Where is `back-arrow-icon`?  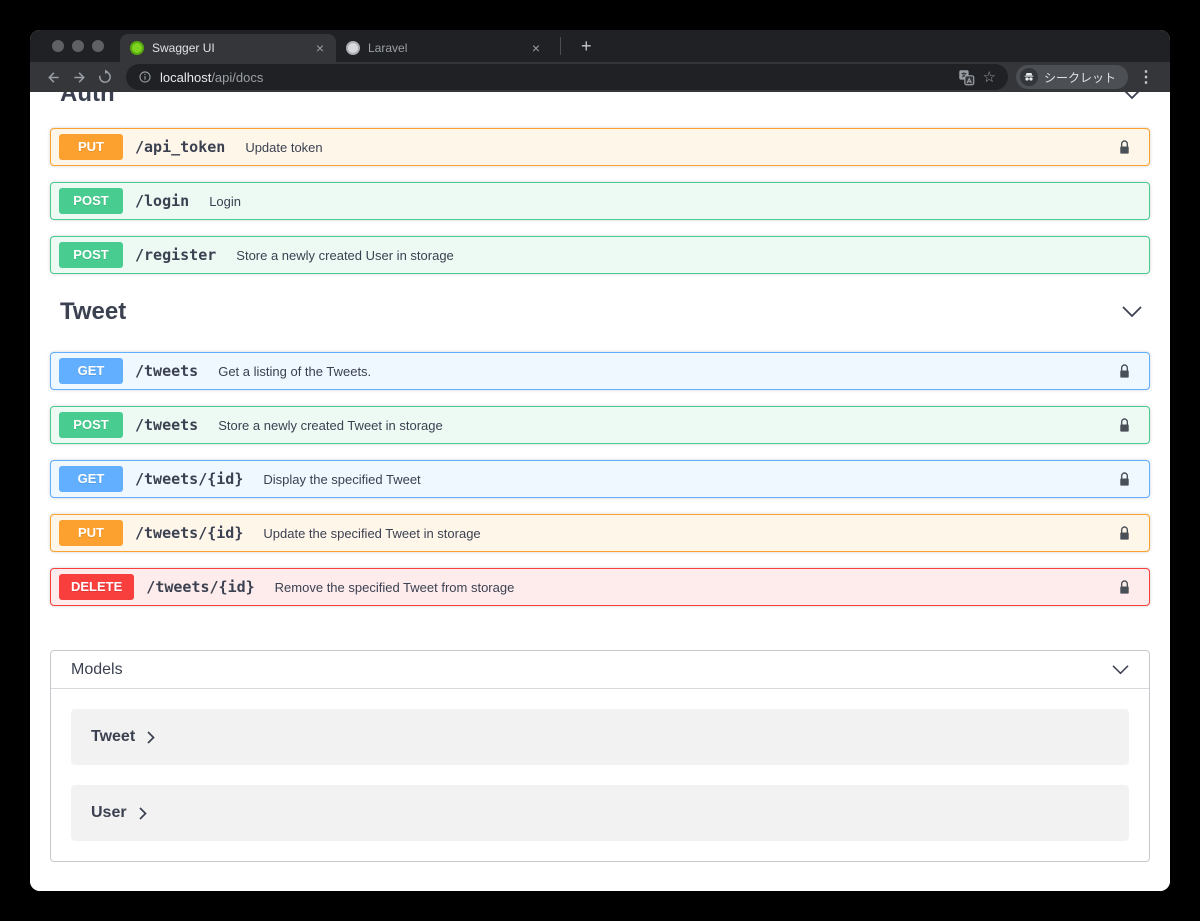
back-arrow-icon is located at coordinates (53, 77).